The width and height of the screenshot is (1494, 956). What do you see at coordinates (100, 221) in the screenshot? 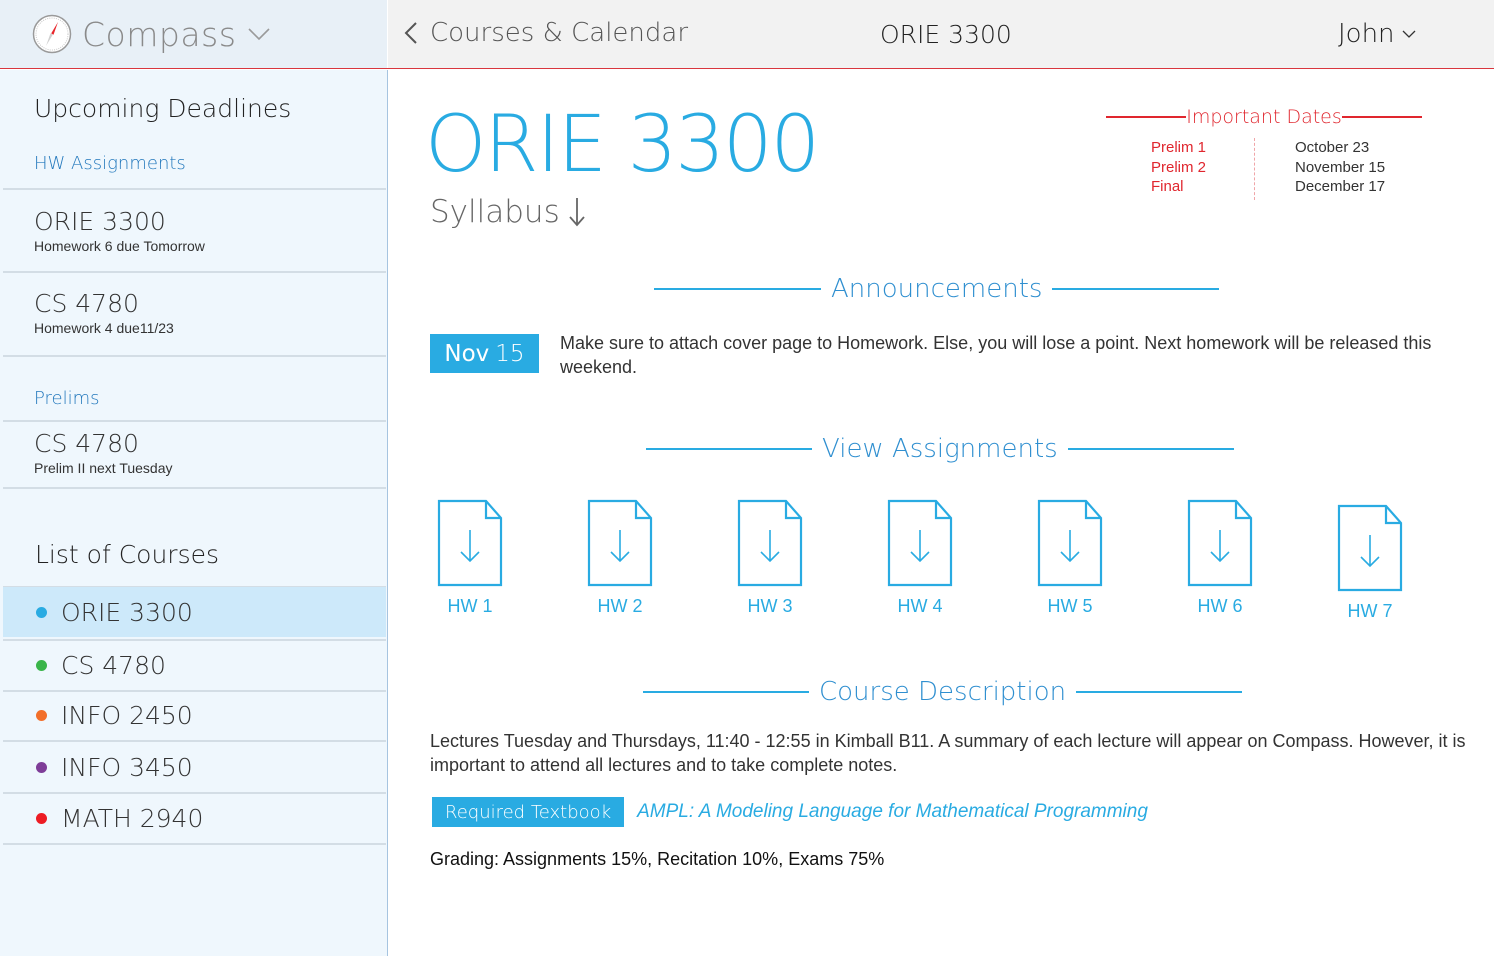
I see `deadline-course: ORIE 3300` at bounding box center [100, 221].